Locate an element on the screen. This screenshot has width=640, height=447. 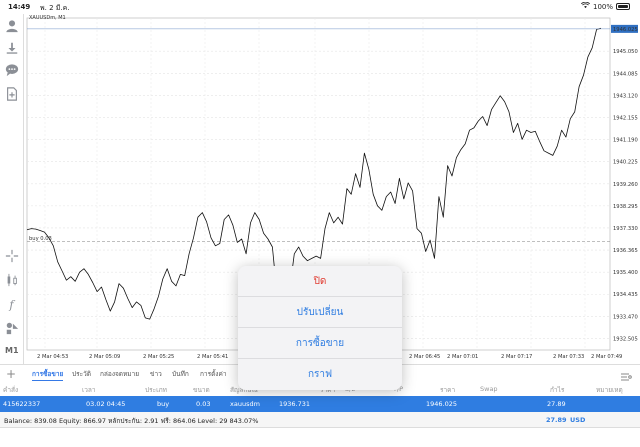
crosshair-icon is located at coordinates (12, 256).